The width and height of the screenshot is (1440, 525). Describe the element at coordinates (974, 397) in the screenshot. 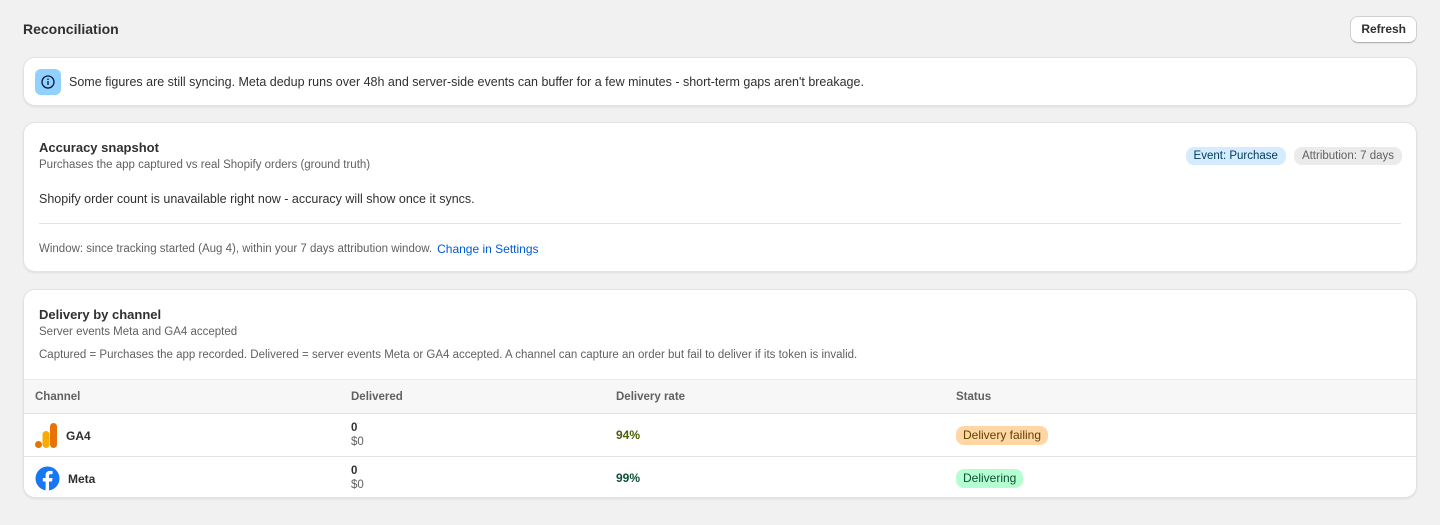

I see `column-status: Status` at that location.